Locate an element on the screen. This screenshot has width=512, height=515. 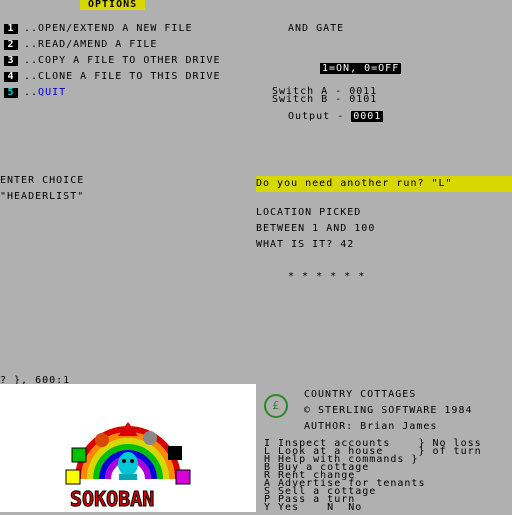
option-label: ..READ/AMEND A FILE is located at coordinates (91, 44).